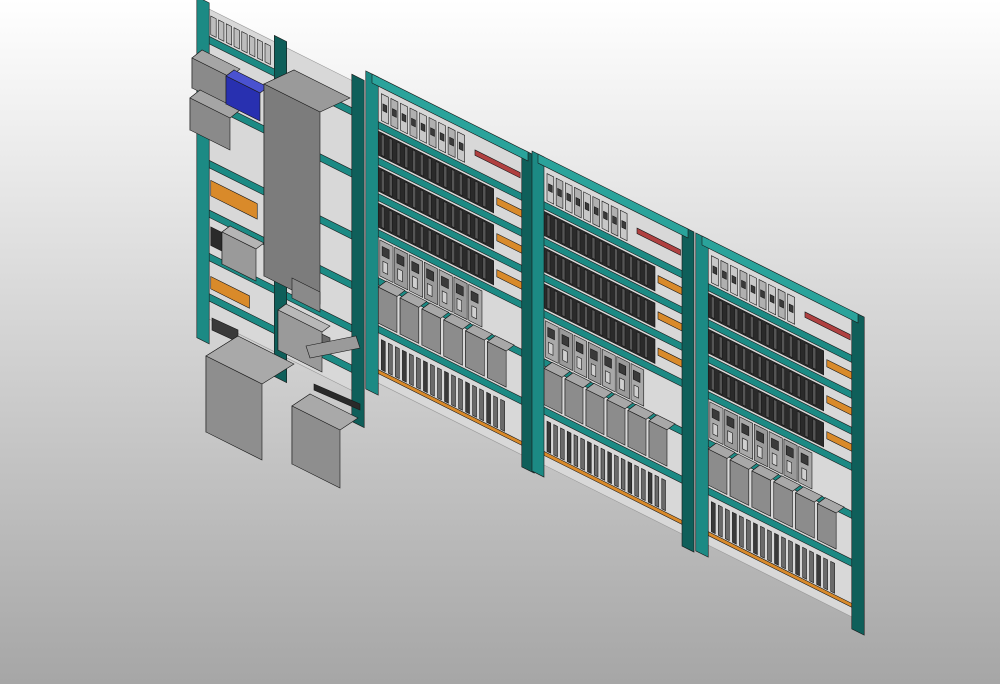  I want to click on frame-post-left, so click(702, 395).